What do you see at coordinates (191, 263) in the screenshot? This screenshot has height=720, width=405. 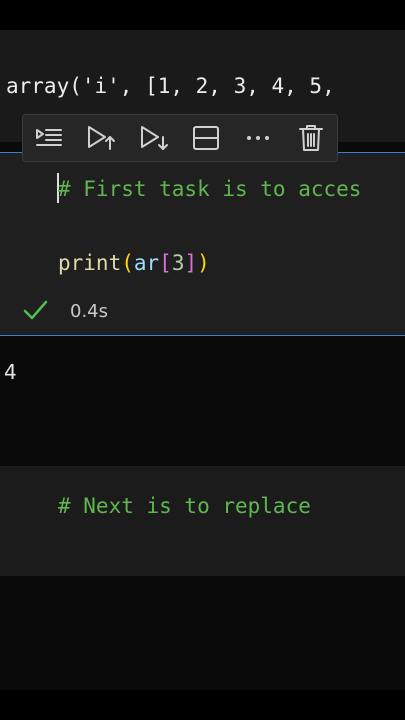 I see `code-bracket-close: ]` at bounding box center [191, 263].